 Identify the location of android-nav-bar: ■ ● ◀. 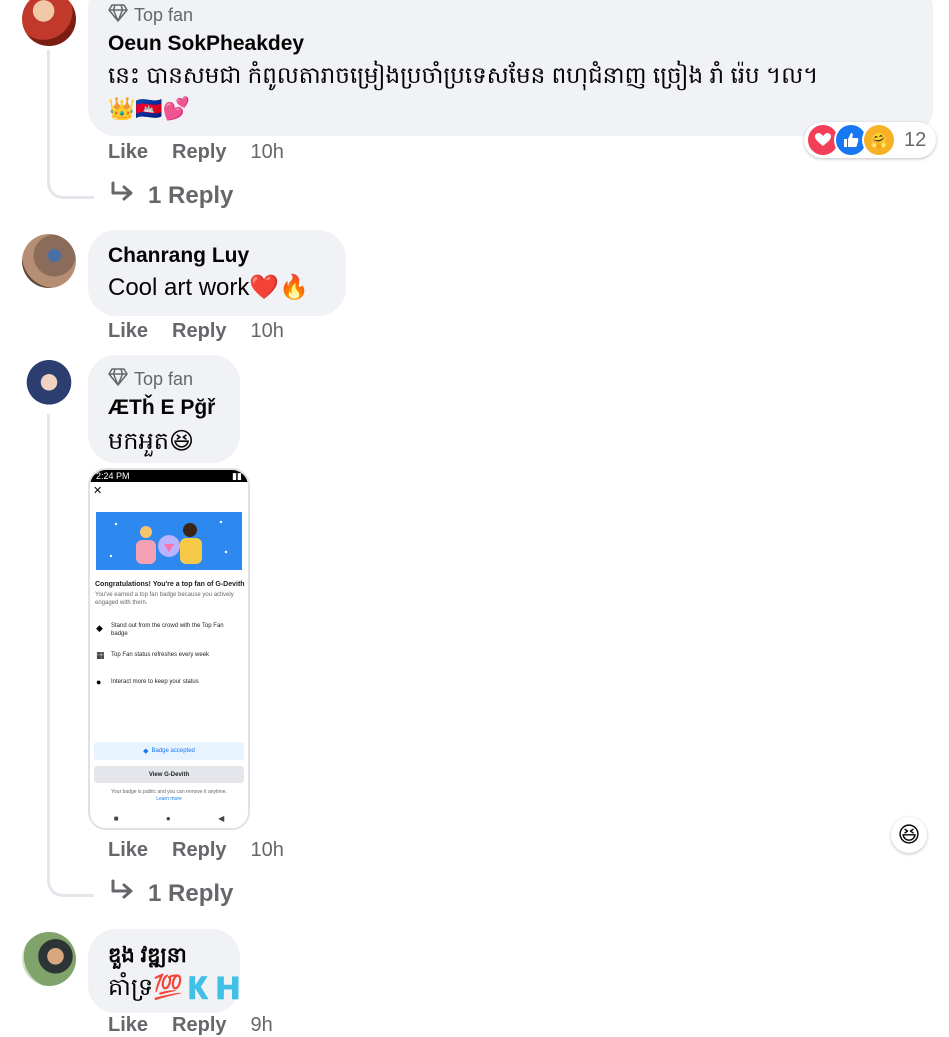
(169, 818).